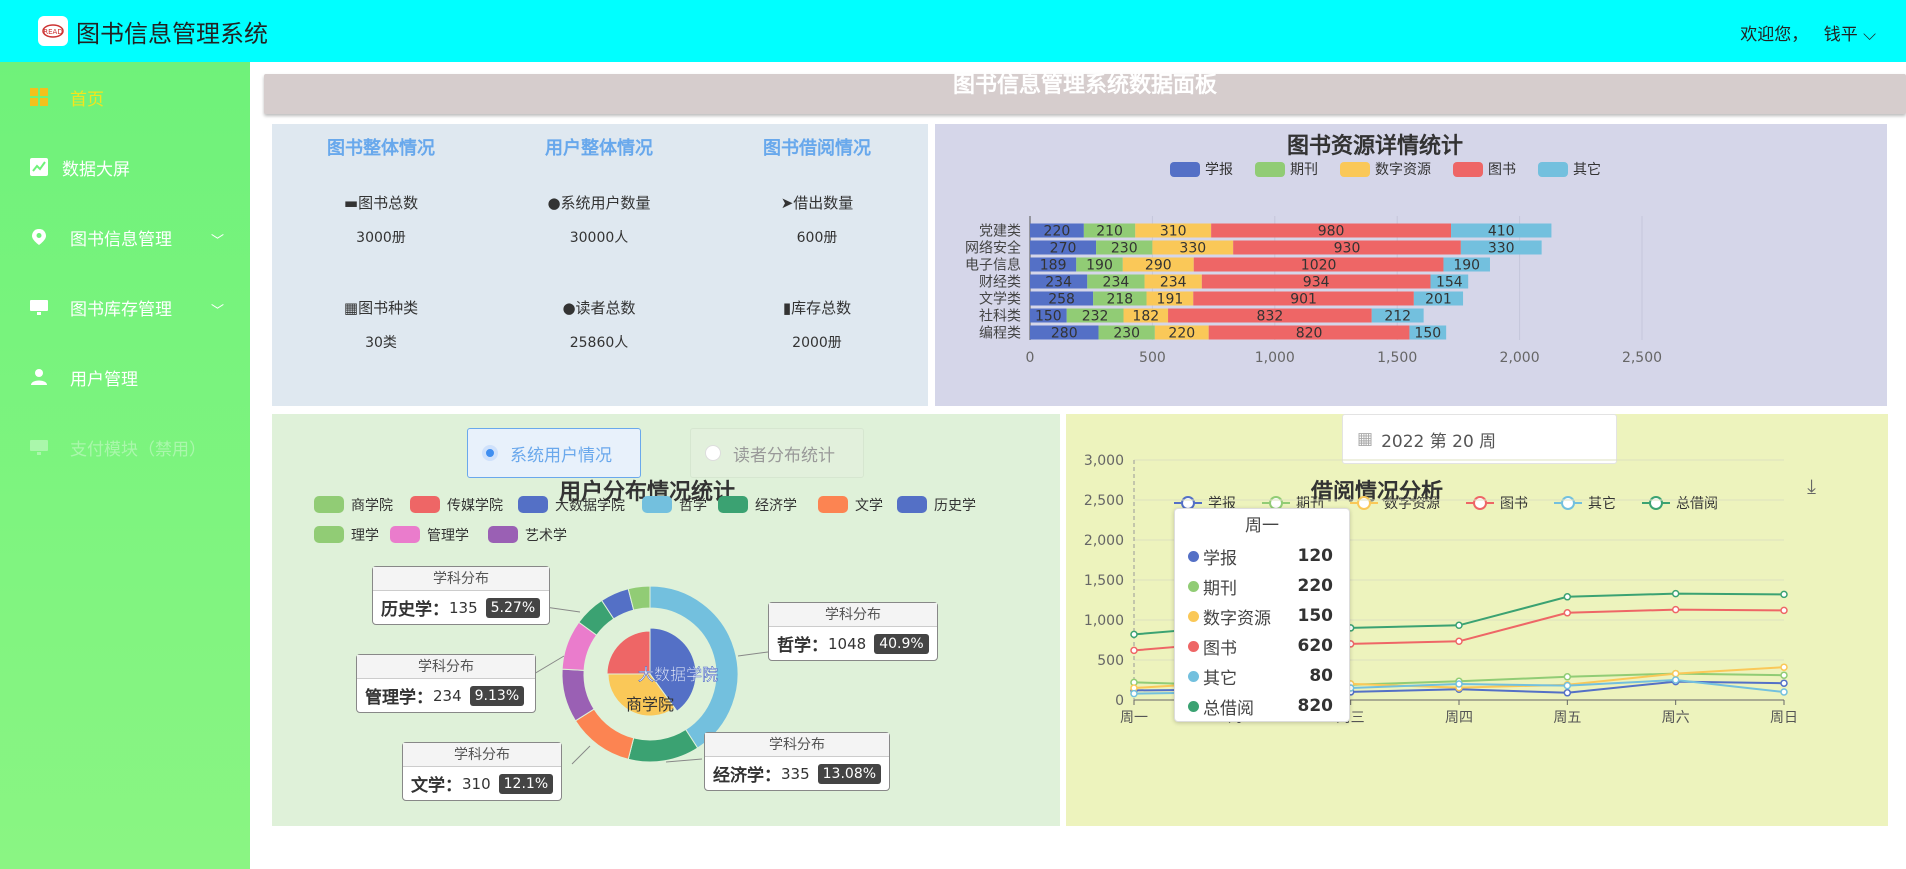  I want to click on bar-value-label: 980, so click(1331, 232).